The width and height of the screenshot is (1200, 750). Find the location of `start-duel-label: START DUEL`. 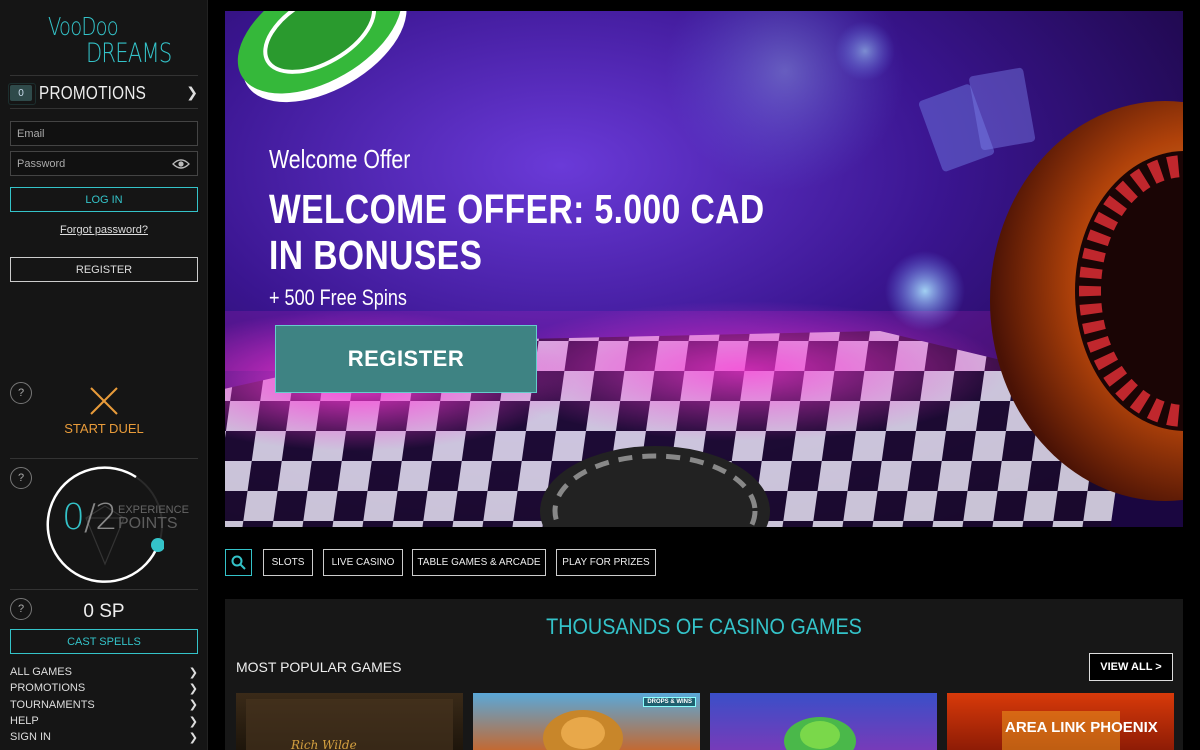

start-duel-label: START DUEL is located at coordinates (104, 428).